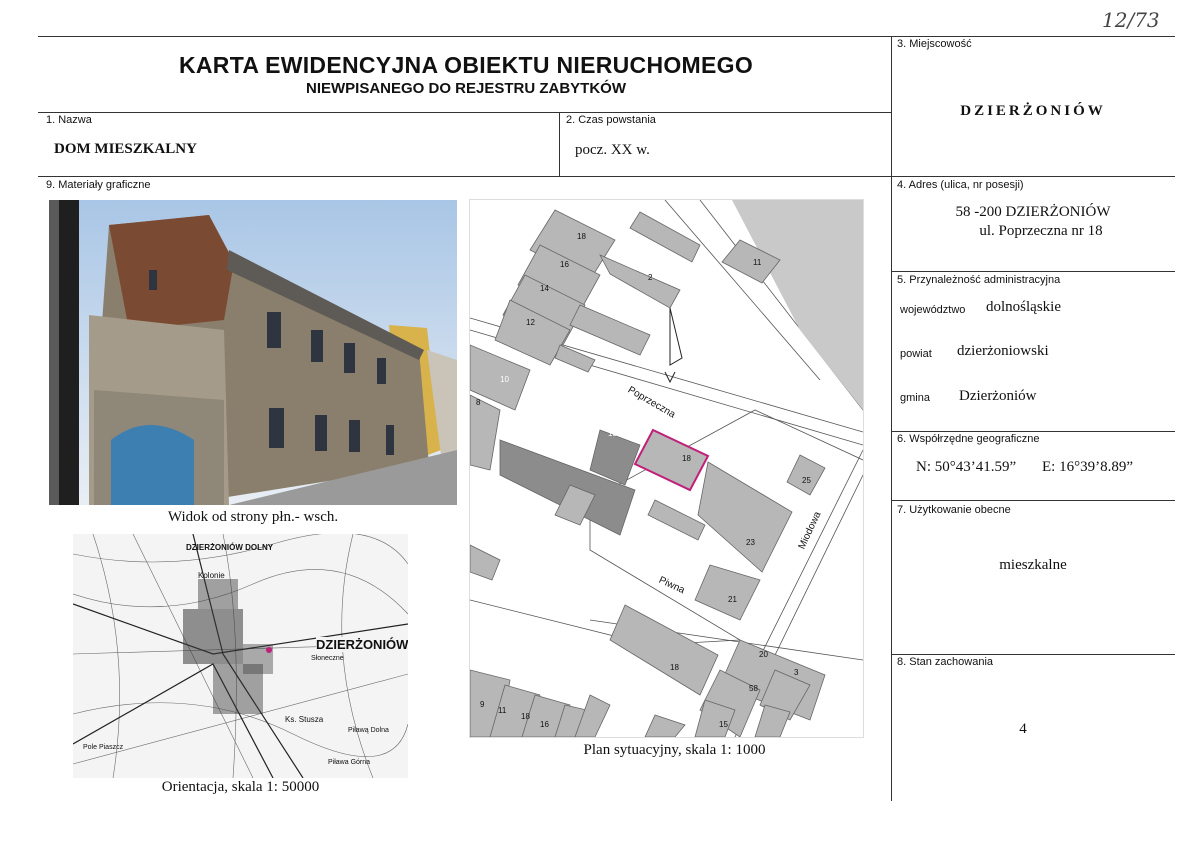 This screenshot has width=1199, height=849. What do you see at coordinates (674, 750) in the screenshot?
I see `caption-plan: Plan sytuacyjny, skala 1: 1000` at bounding box center [674, 750].